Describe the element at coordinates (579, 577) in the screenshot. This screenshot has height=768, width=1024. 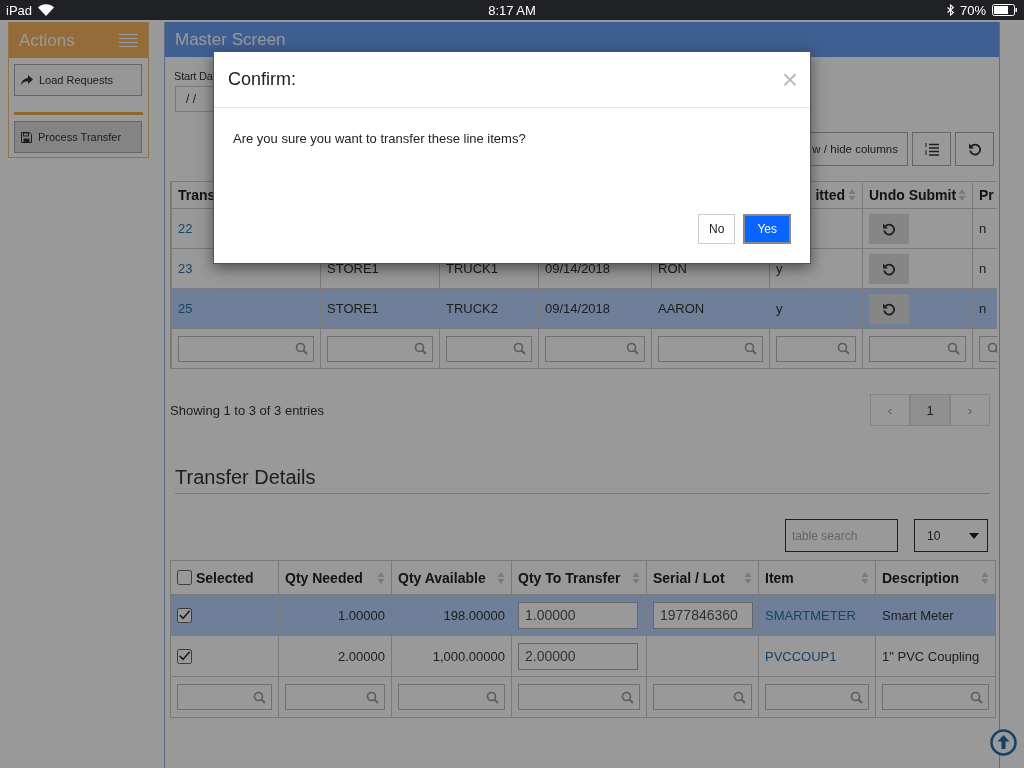
I see `column-header: Qty To Transfer` at that location.